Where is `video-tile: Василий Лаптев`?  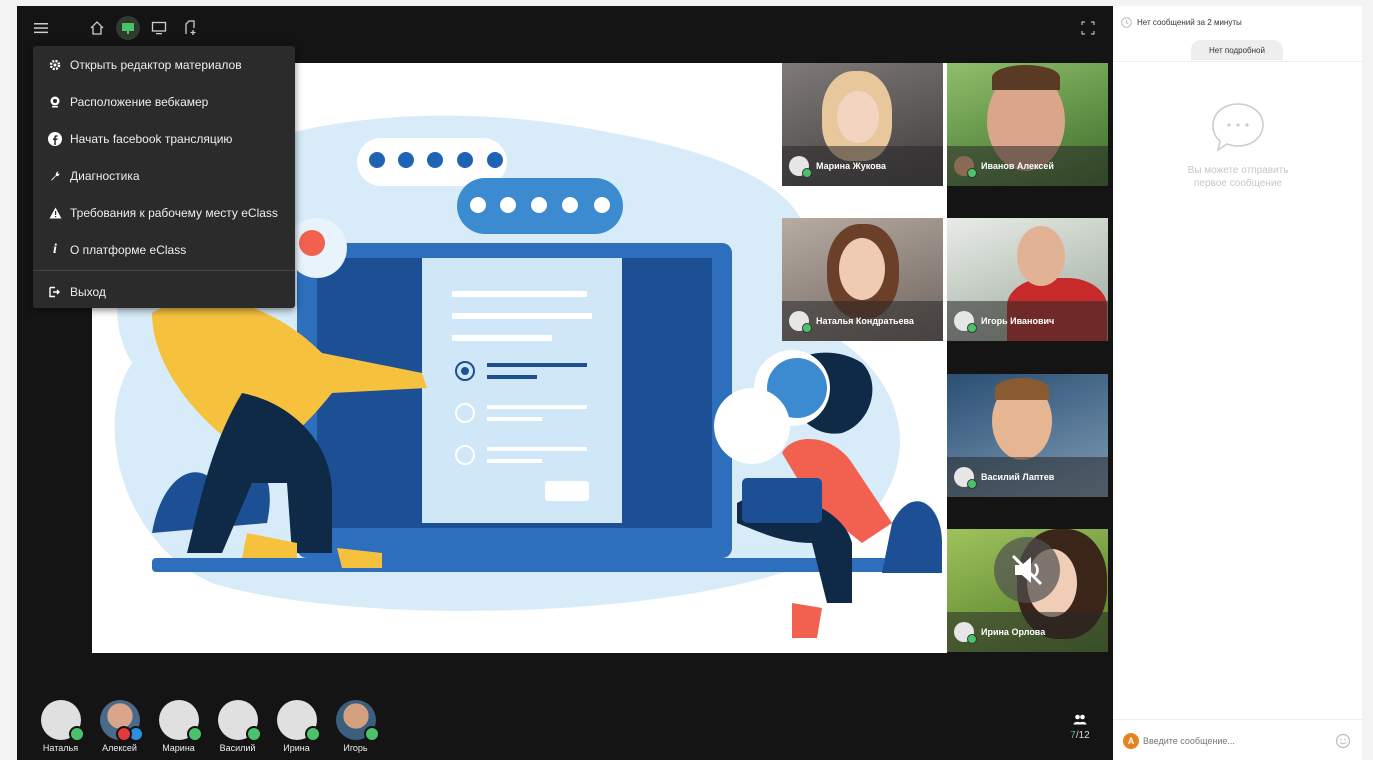 video-tile: Василий Лаптев is located at coordinates (1027, 435).